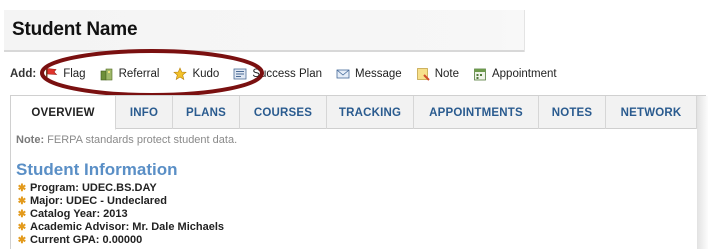  What do you see at coordinates (572, 112) in the screenshot?
I see `tab-notes: NOTES` at bounding box center [572, 112].